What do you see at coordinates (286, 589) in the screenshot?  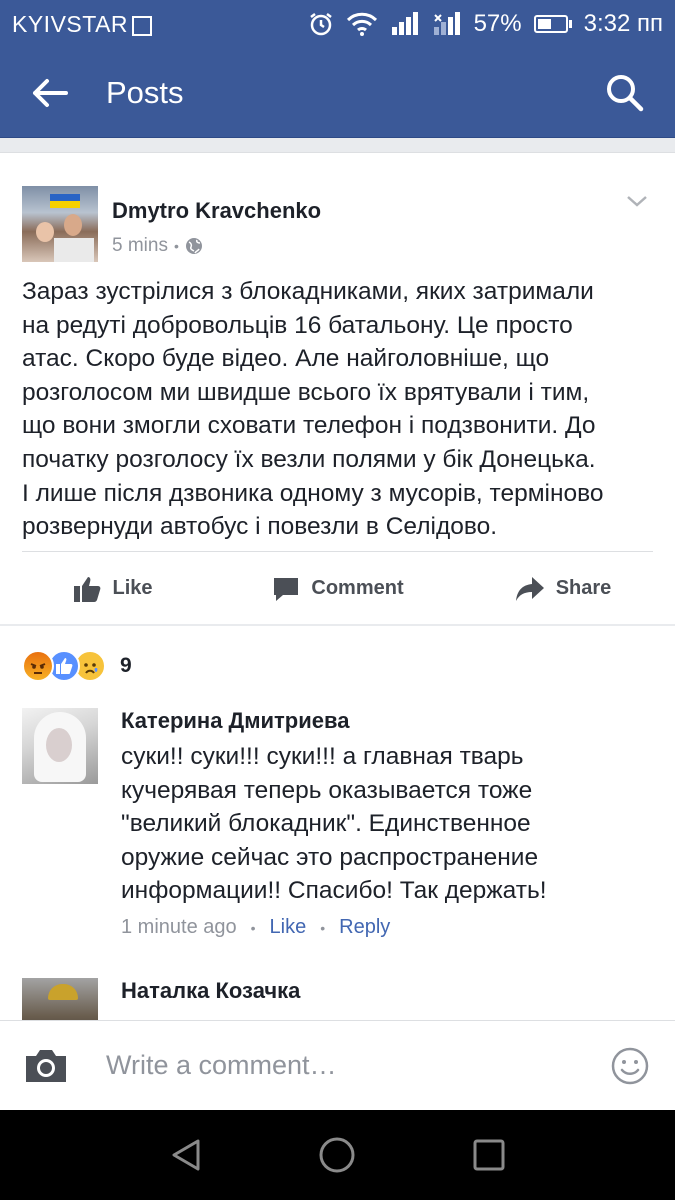 I see `speech-bubble-icon` at bounding box center [286, 589].